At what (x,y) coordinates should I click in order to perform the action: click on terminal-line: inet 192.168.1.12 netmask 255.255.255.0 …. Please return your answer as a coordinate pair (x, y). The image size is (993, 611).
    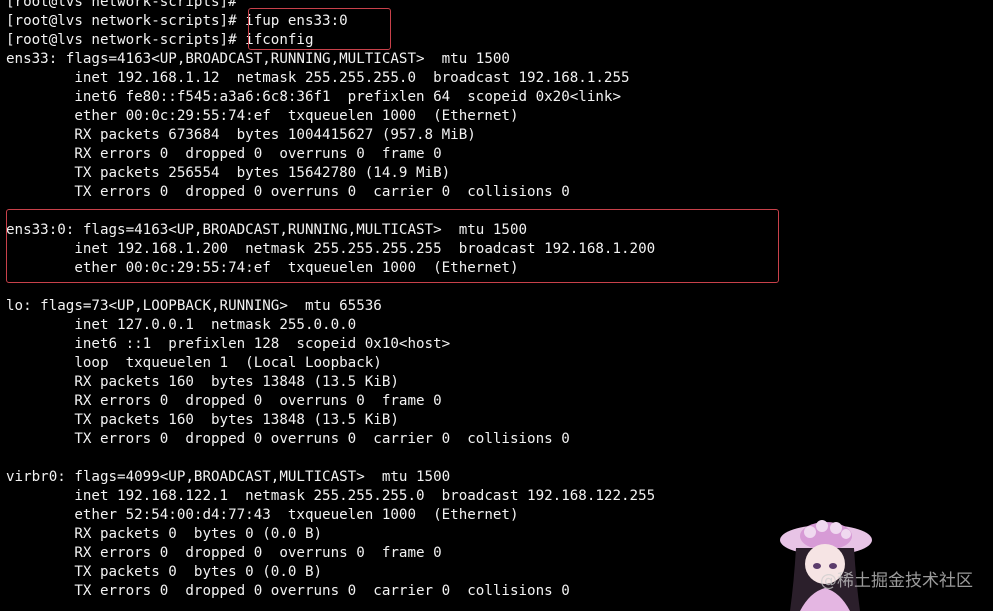
    Looking at the image, I should click on (318, 78).